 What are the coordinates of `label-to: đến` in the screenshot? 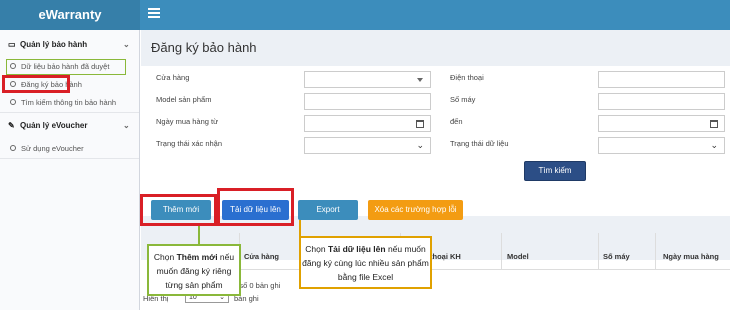 It's located at (456, 121).